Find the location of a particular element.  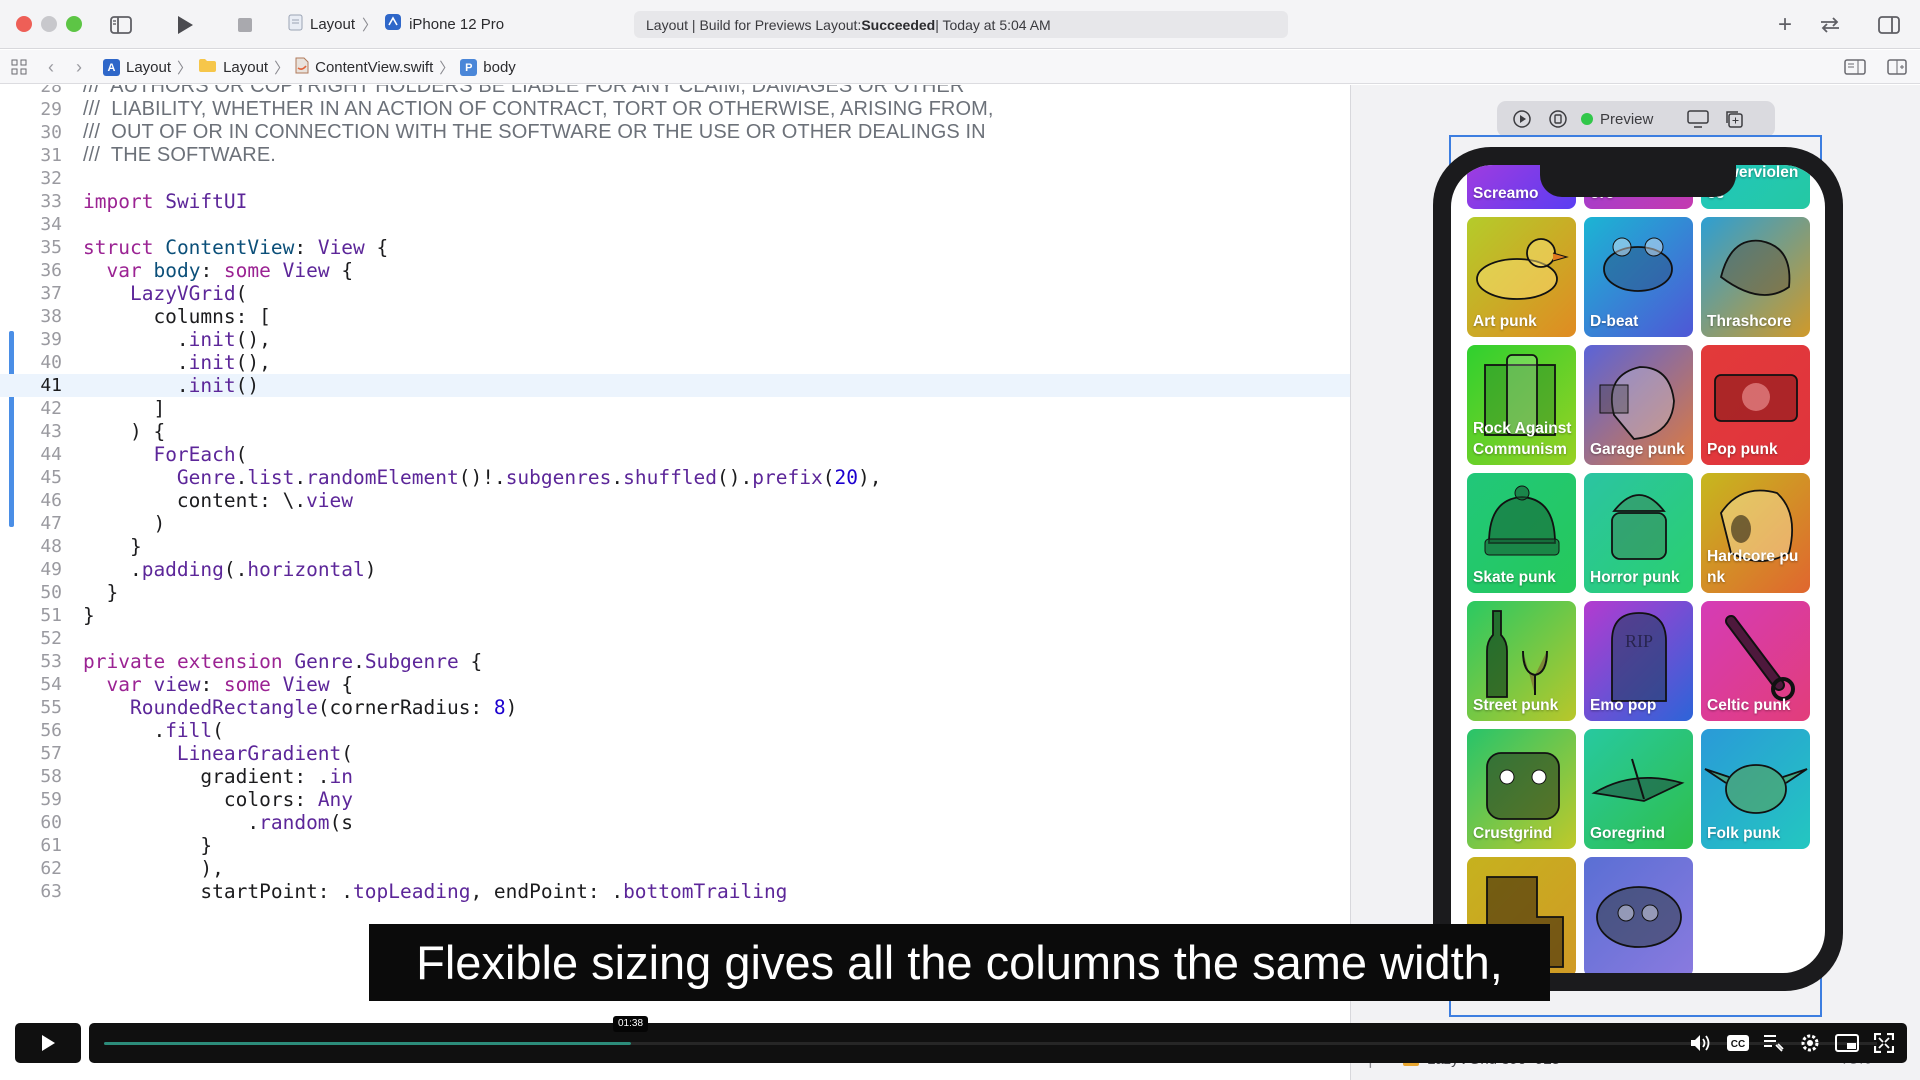

code-line: 38 columns: [ is located at coordinates (675, 316).